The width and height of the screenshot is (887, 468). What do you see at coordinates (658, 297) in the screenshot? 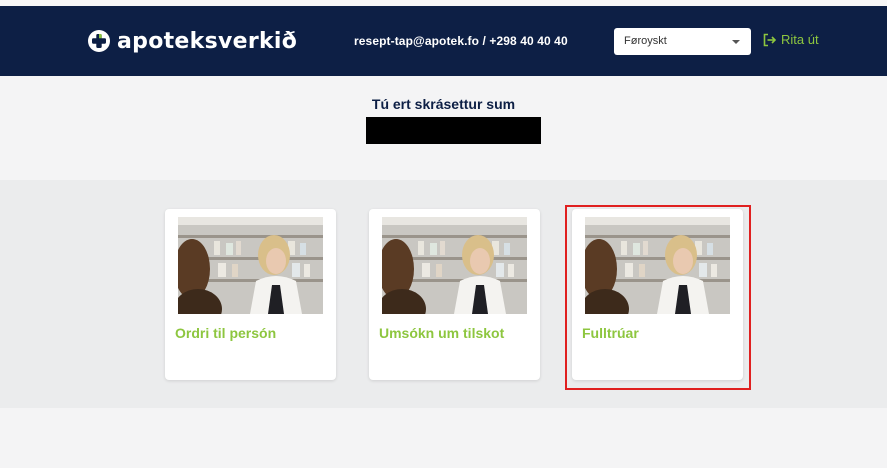
I see `selection-highlight-box` at bounding box center [658, 297].